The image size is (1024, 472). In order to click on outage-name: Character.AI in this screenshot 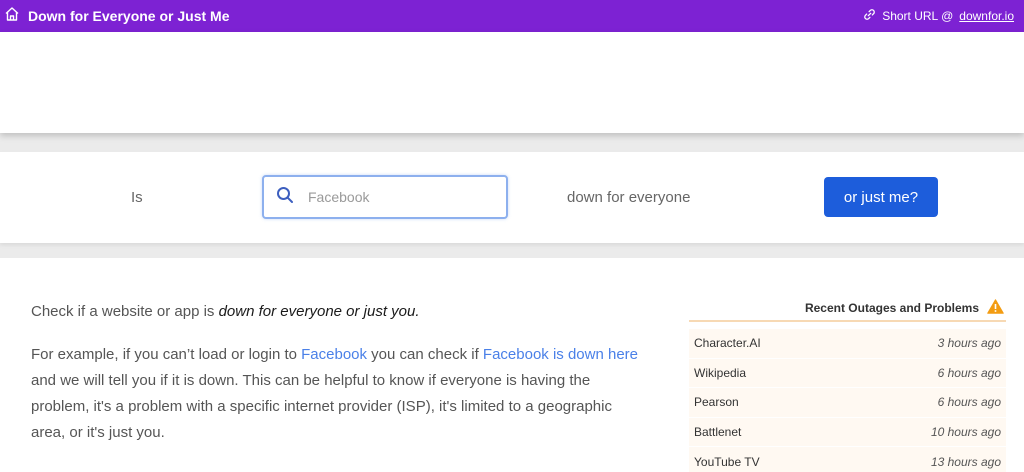, I will do `click(727, 343)`.